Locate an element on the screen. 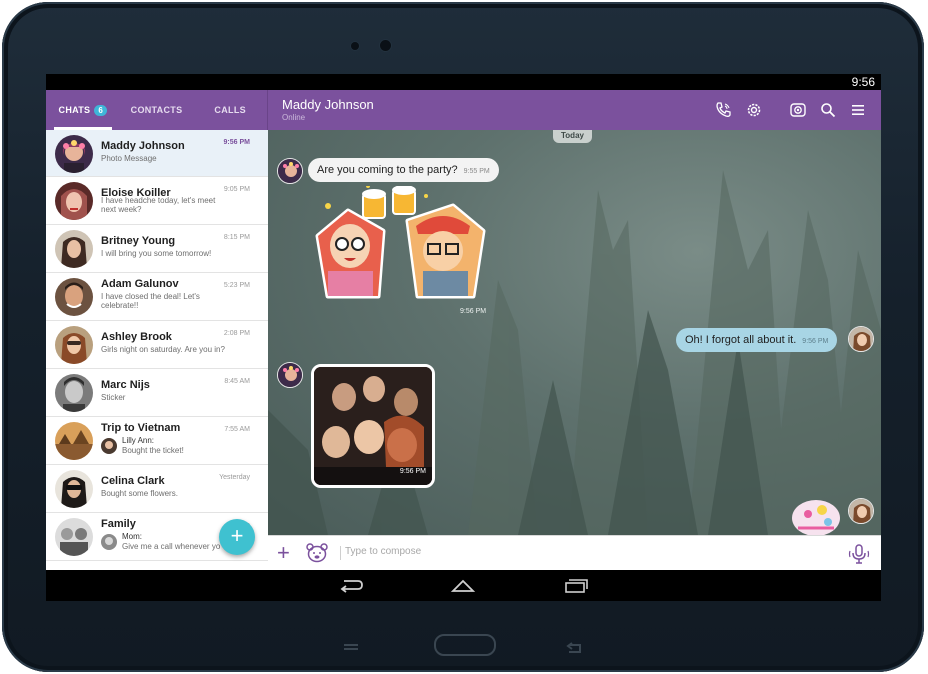 The width and height of the screenshot is (928, 674). chat-item-maddy-johnson: Maddy Johnson 9:56 PM Photo Message is located at coordinates (157, 153).